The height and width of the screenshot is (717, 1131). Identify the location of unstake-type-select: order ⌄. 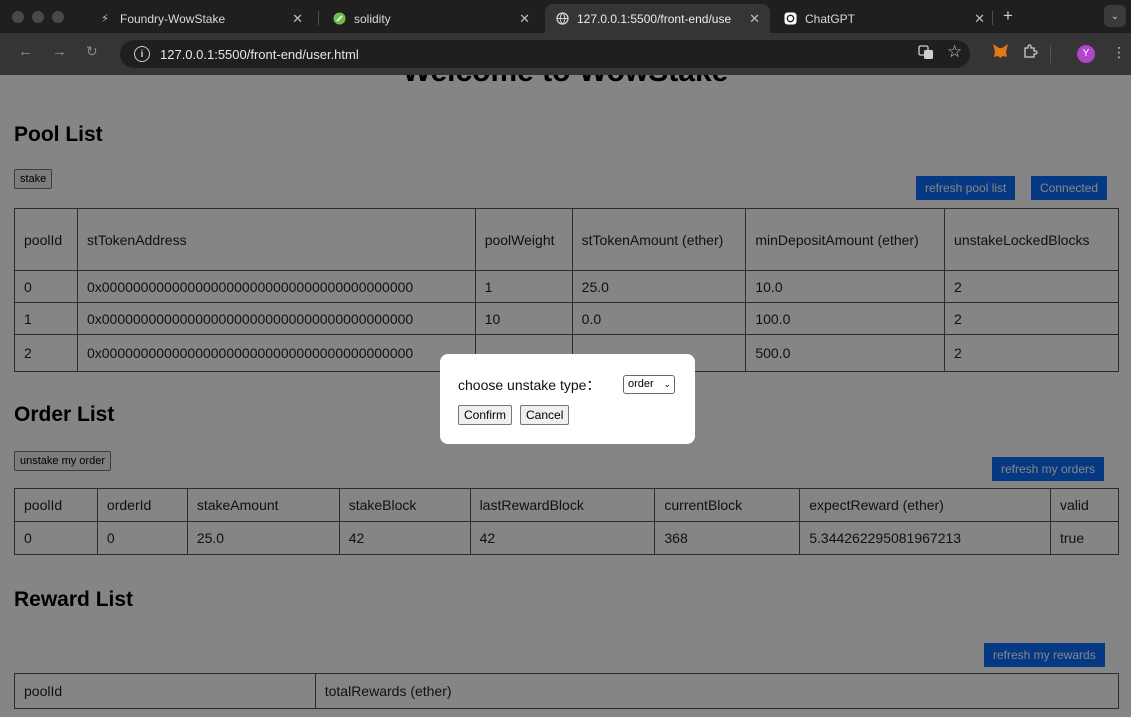
(649, 384).